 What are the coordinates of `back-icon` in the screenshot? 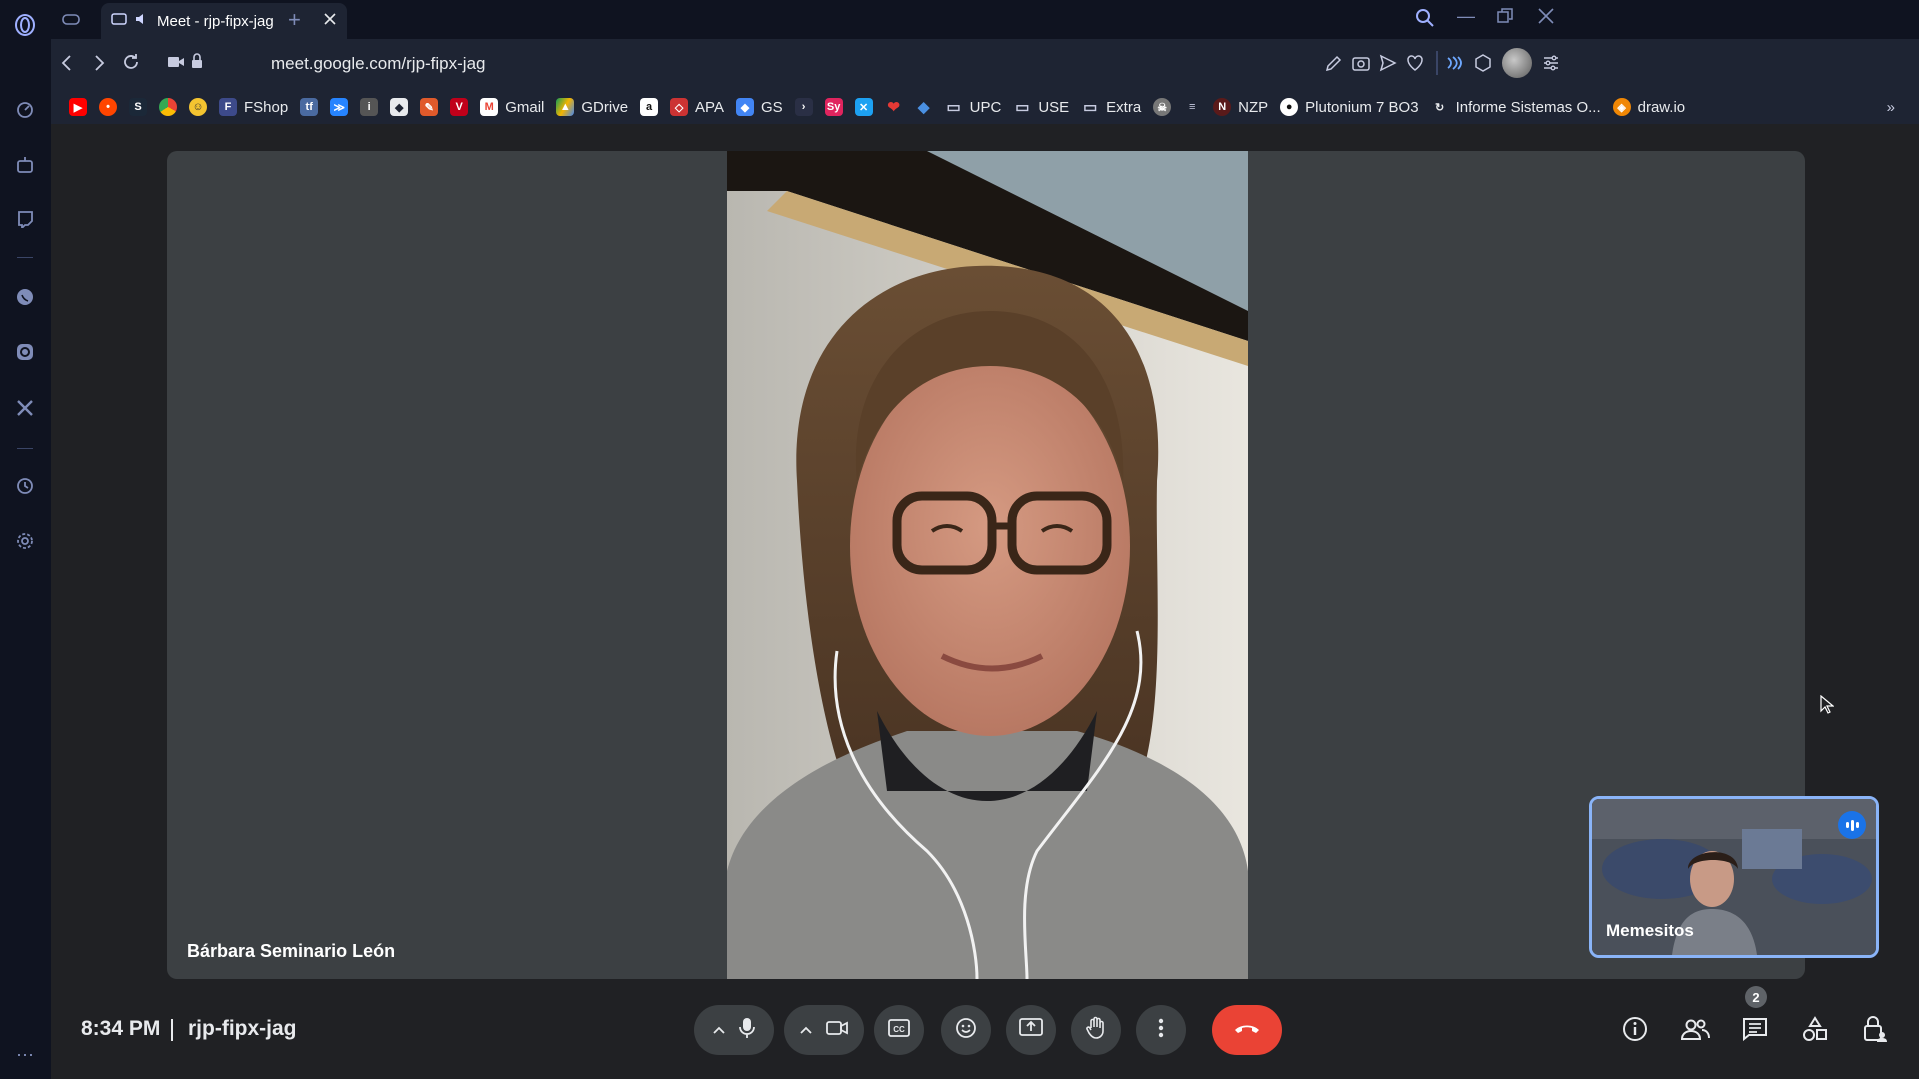 It's located at (67, 65).